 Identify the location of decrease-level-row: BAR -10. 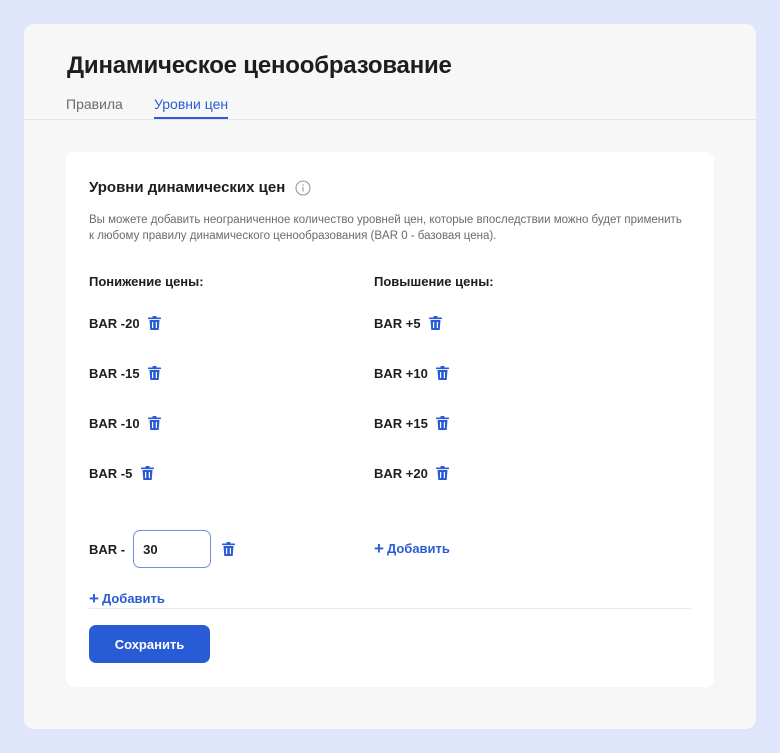
(126, 423).